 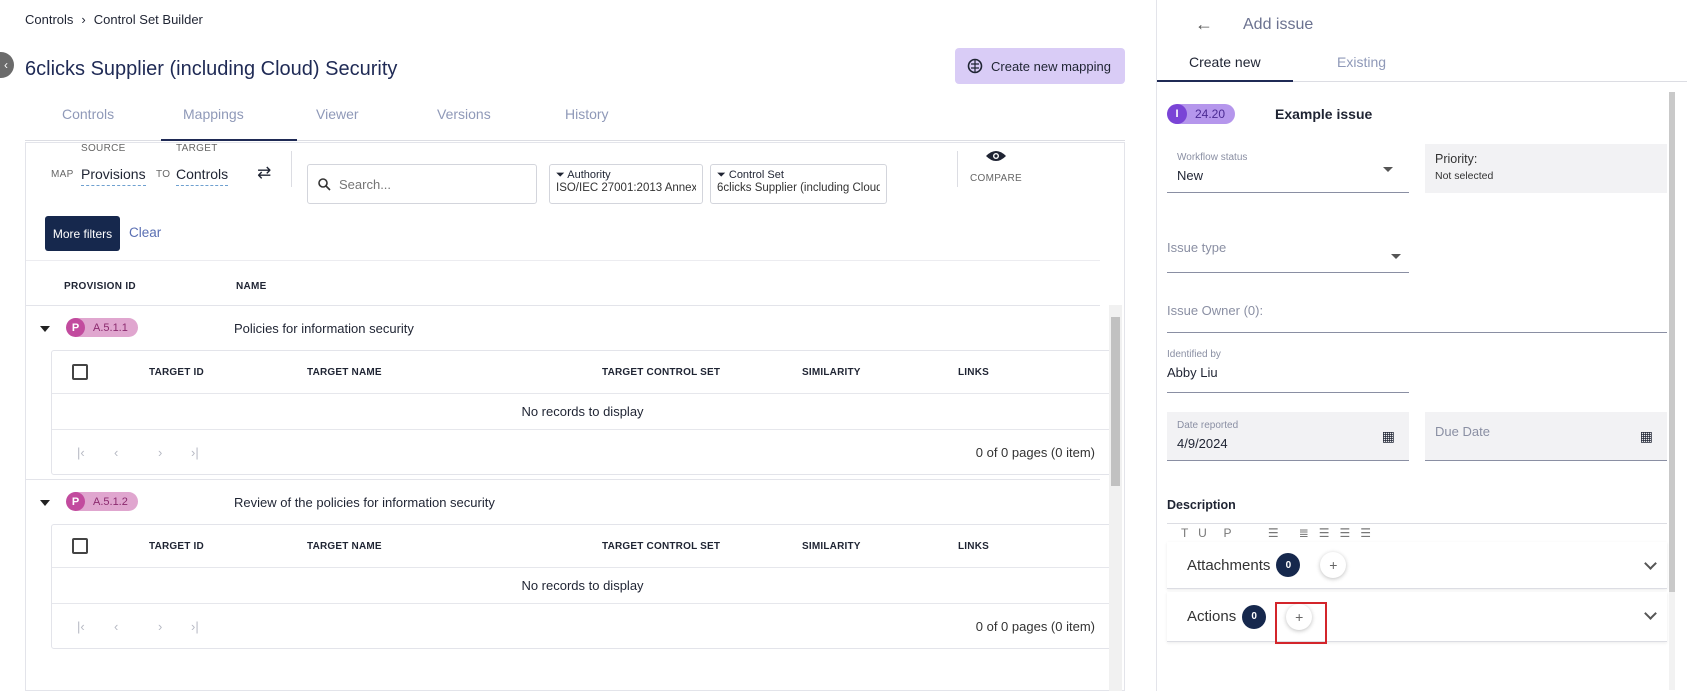 I want to click on breadcrumb: Controls › Control Set Builder, so click(x=114, y=19).